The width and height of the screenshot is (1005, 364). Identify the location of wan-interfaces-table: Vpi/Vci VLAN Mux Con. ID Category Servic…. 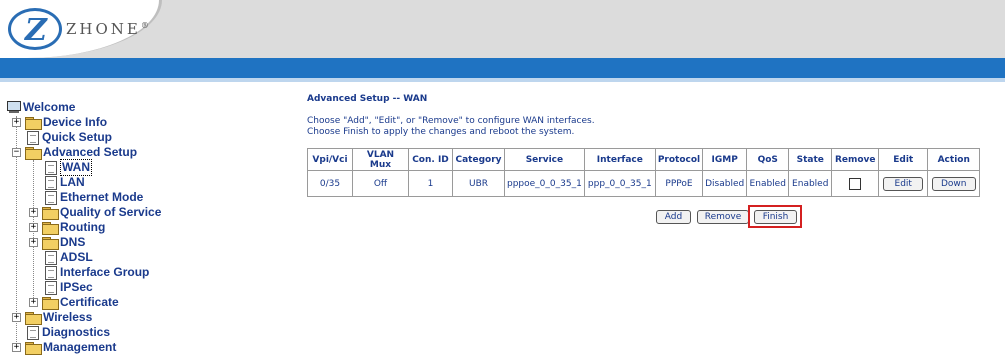
(644, 172).